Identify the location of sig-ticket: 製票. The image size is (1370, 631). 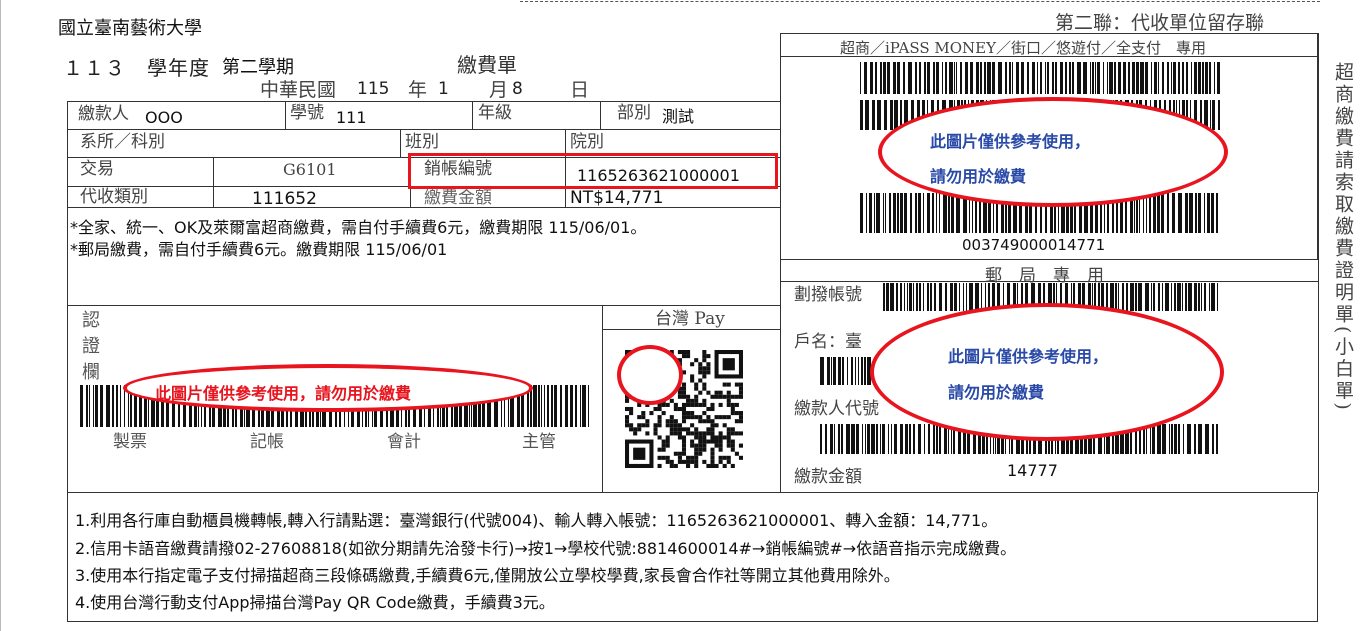
(130, 442).